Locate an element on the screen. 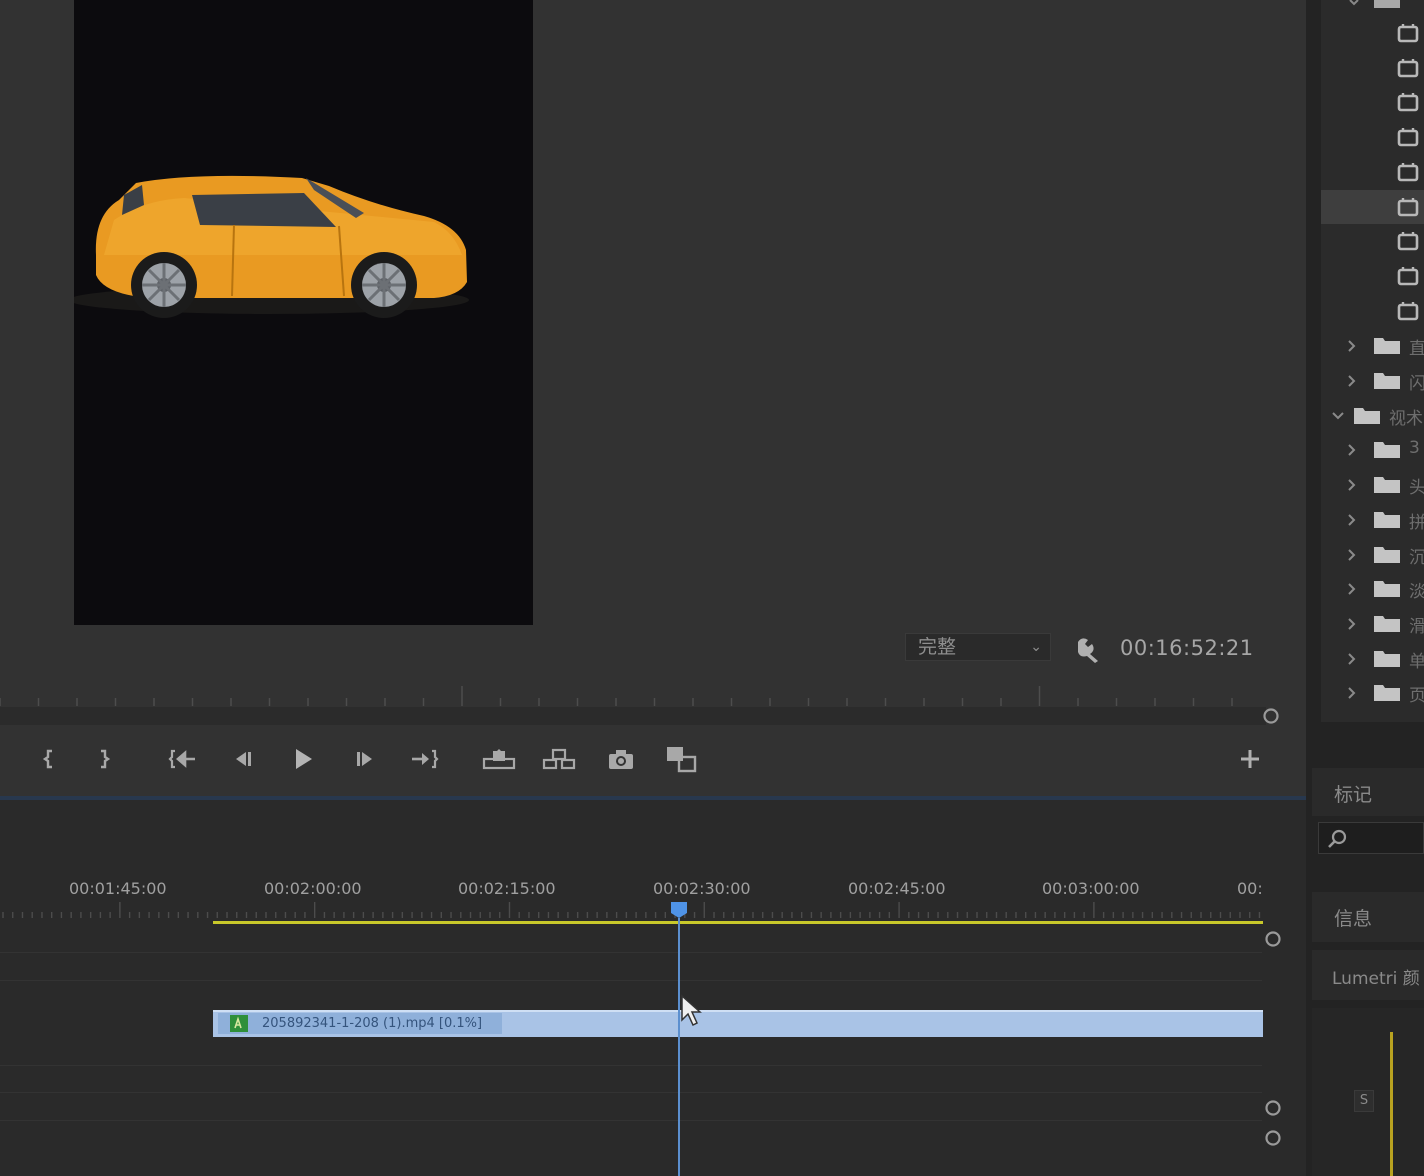 This screenshot has height=1176, width=1424. play-icon is located at coordinates (304, 759).